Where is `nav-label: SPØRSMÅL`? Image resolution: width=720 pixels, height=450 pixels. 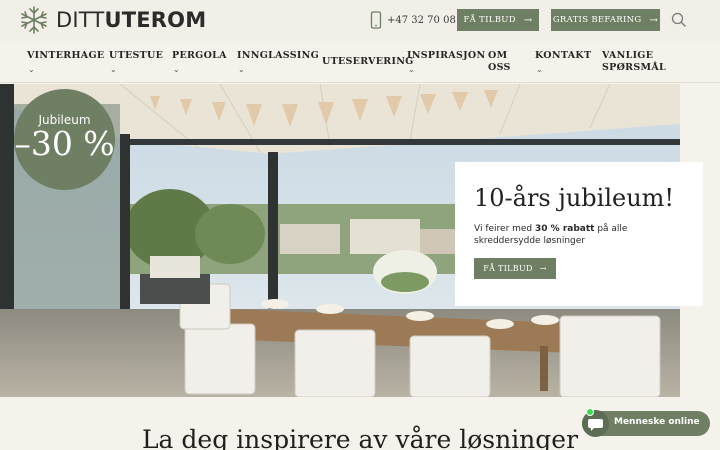 nav-label: SPØRSMÅL is located at coordinates (634, 67).